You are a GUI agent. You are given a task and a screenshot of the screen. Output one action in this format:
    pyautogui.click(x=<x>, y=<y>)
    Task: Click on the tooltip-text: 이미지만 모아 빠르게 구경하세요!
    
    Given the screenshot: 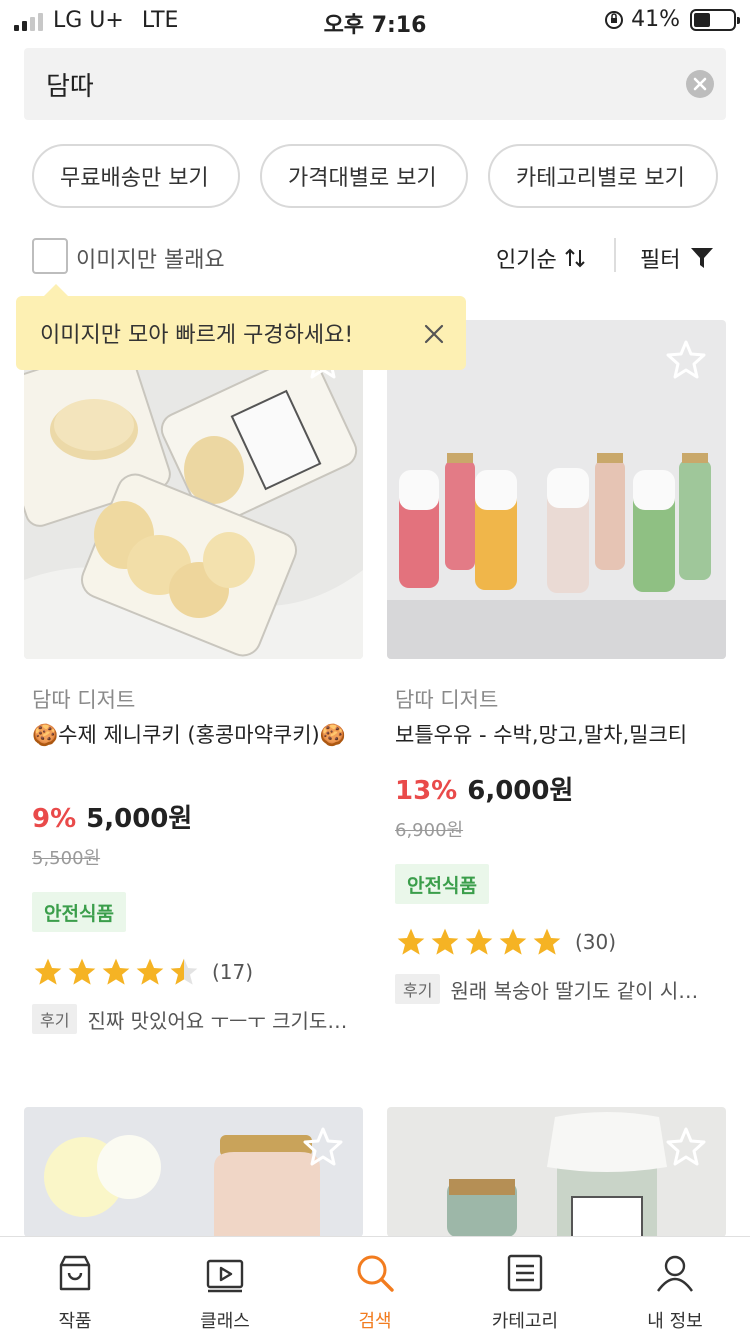 What is the action you would take?
    pyautogui.click(x=197, y=335)
    